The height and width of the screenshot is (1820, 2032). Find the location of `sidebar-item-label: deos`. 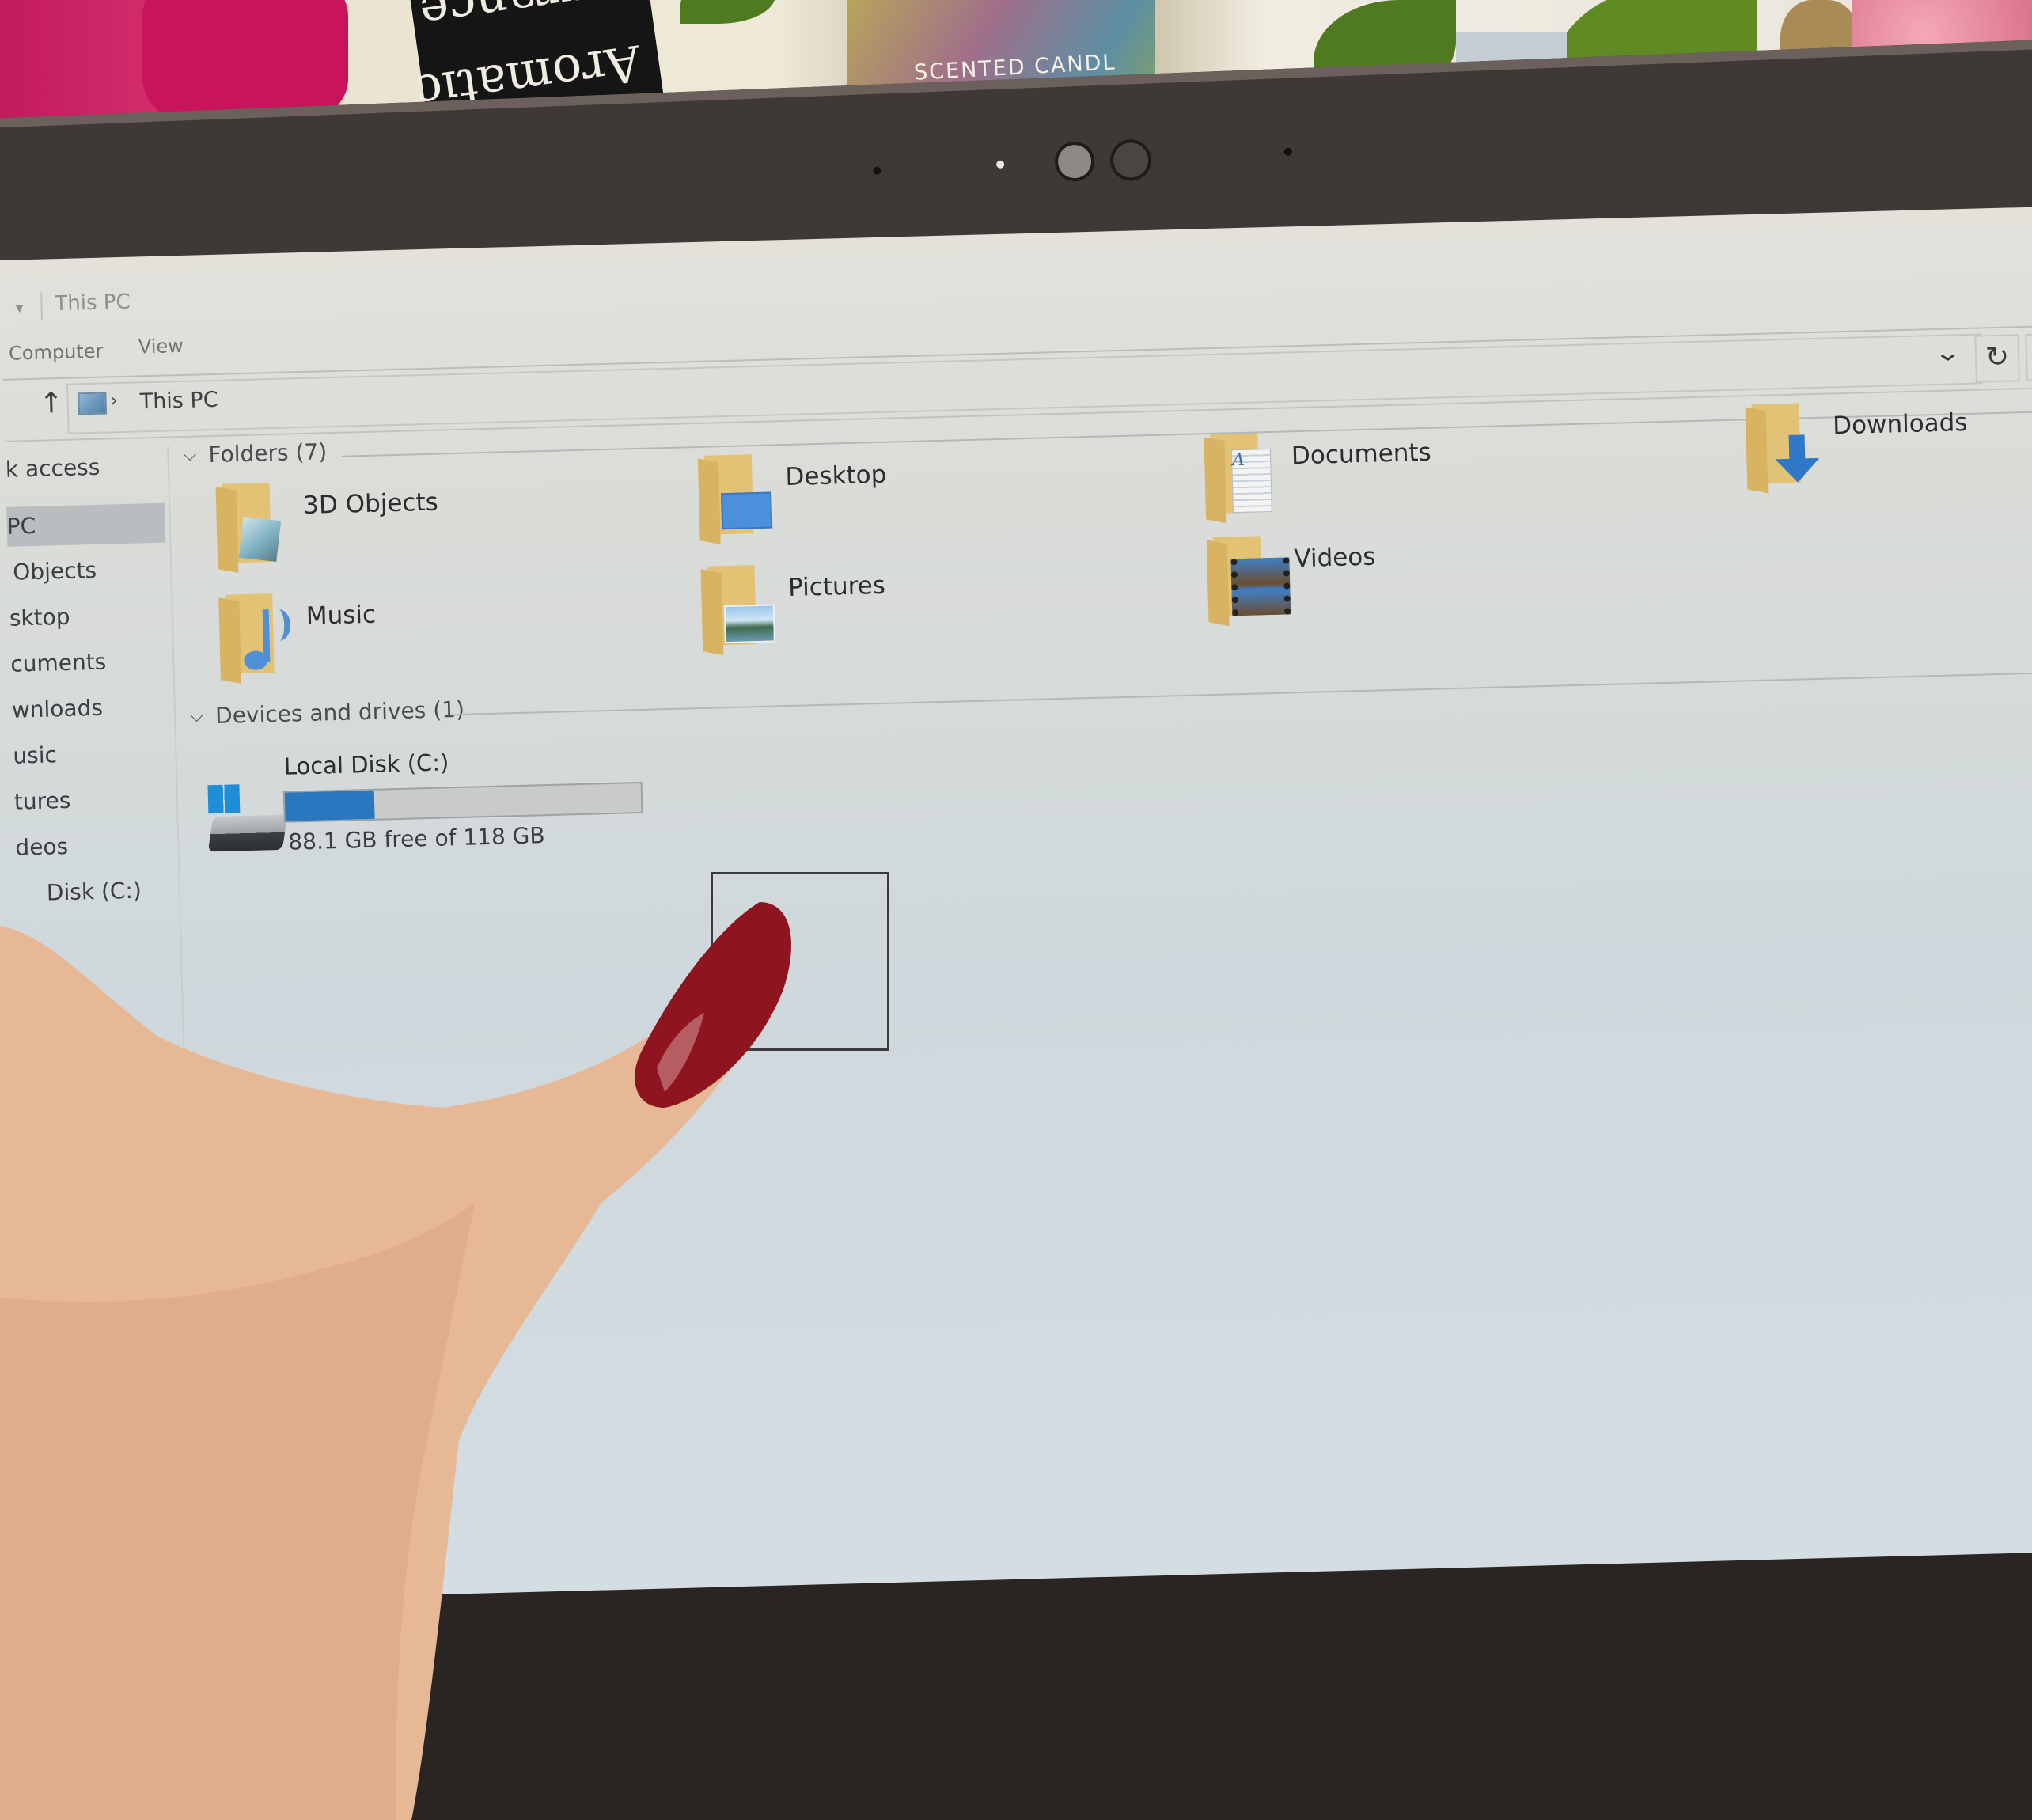

sidebar-item-label: deos is located at coordinates (41, 846).